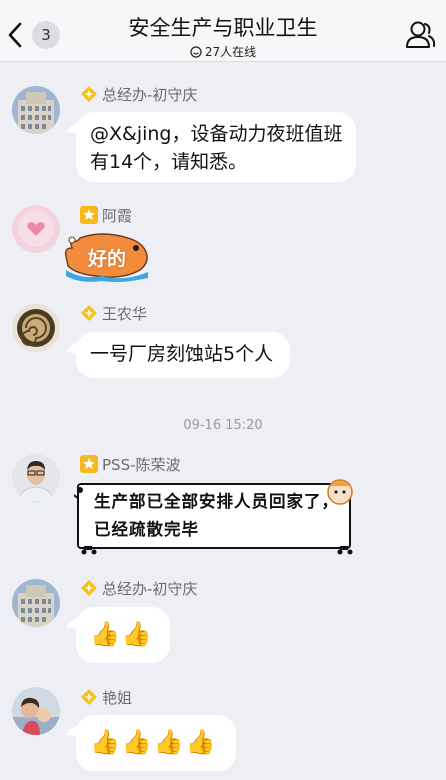 This screenshot has height=780, width=446. Describe the element at coordinates (196, 51) in the screenshot. I see `clock-icon` at that location.